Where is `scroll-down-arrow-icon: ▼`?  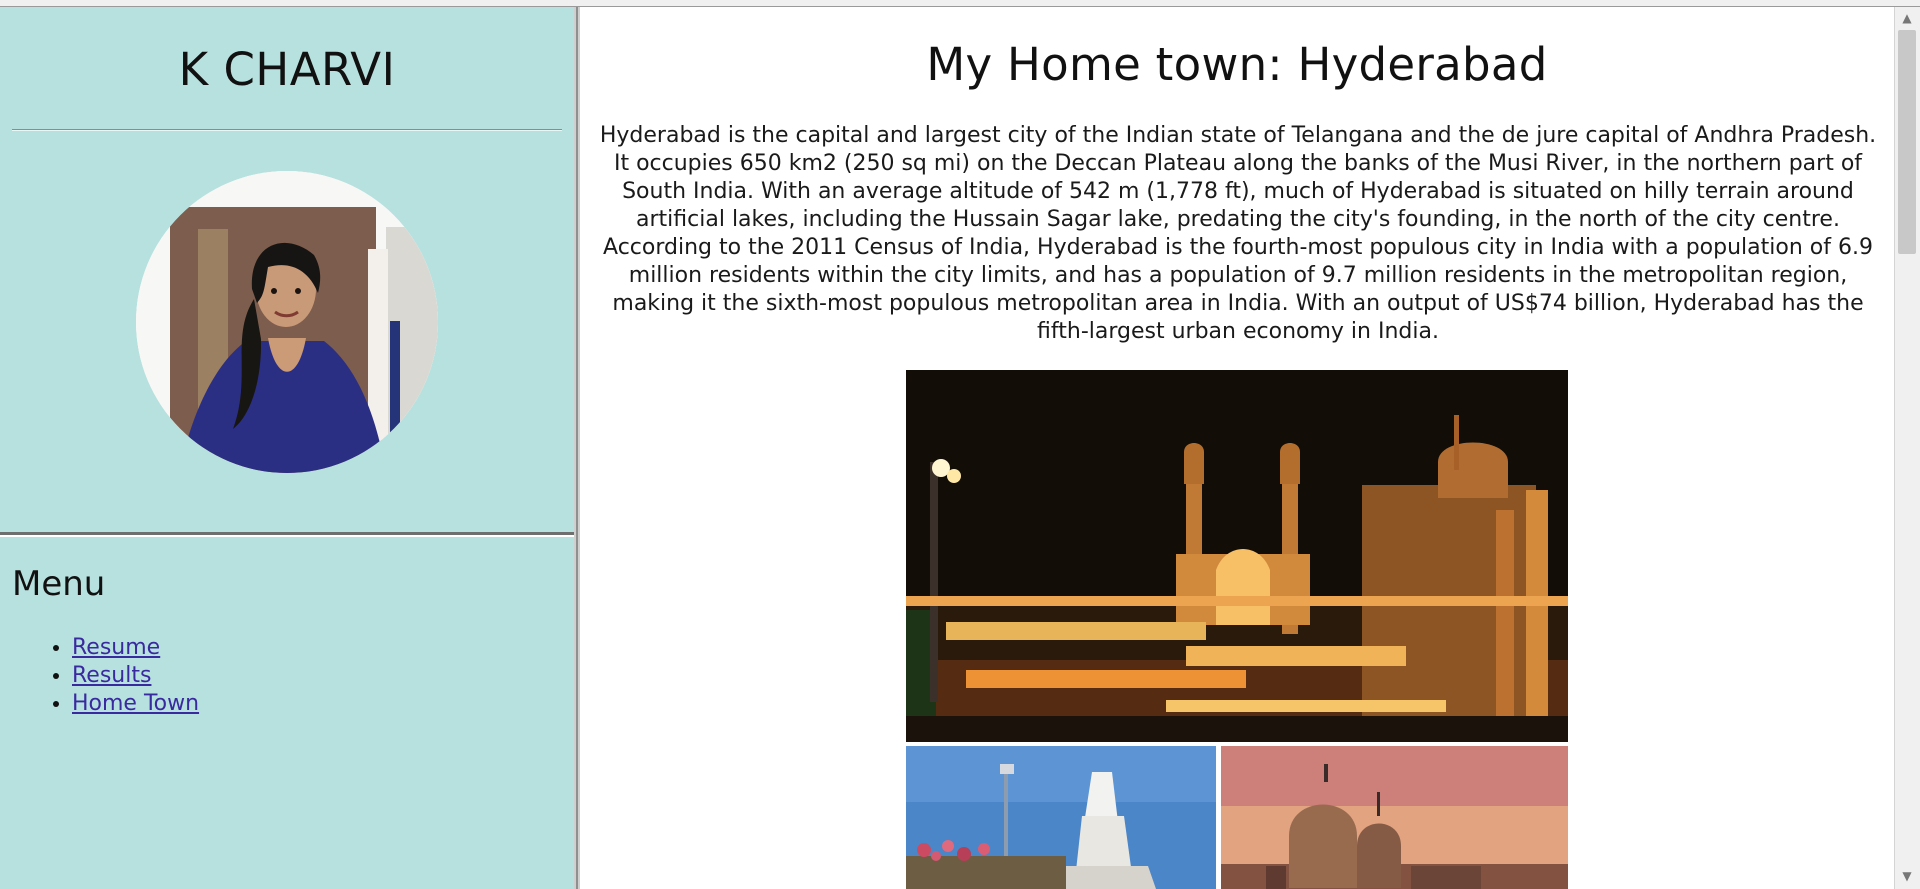 scroll-down-arrow-icon: ▼ is located at coordinates (1907, 876).